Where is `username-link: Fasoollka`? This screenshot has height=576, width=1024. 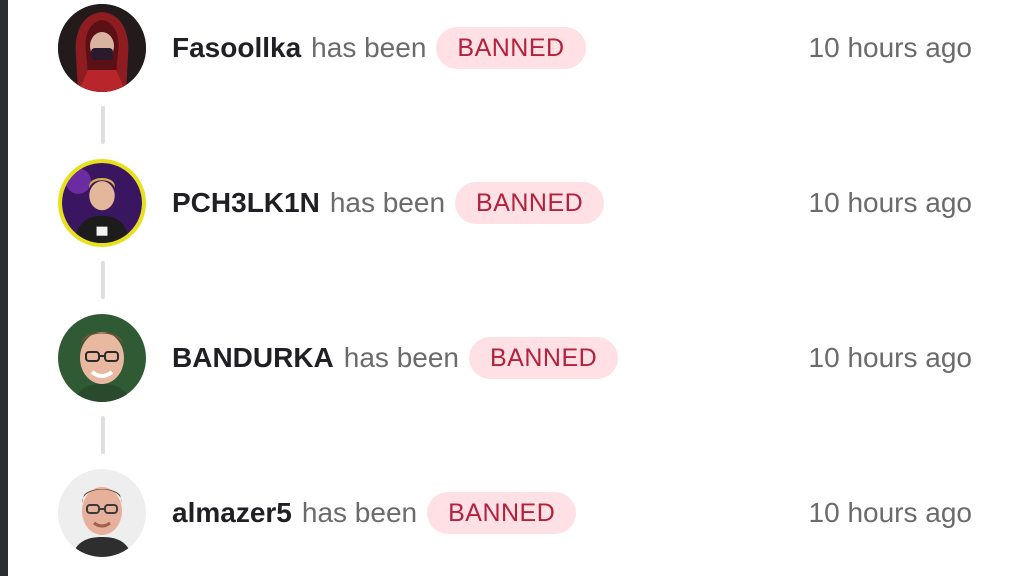
username-link: Fasoollka is located at coordinates (236, 48).